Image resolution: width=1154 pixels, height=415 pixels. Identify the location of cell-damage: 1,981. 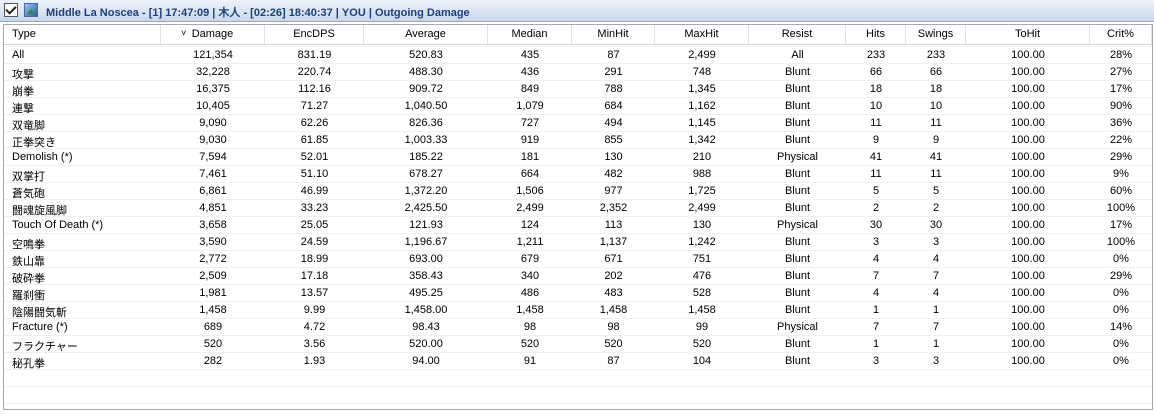
(213, 293).